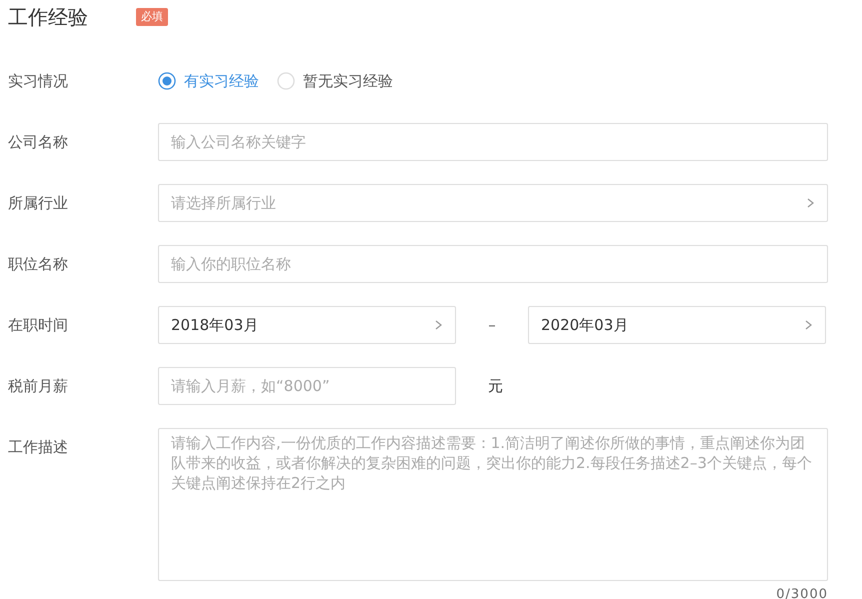 The height and width of the screenshot is (599, 862). Describe the element at coordinates (38, 81) in the screenshot. I see `field-label: 实习情况` at that location.